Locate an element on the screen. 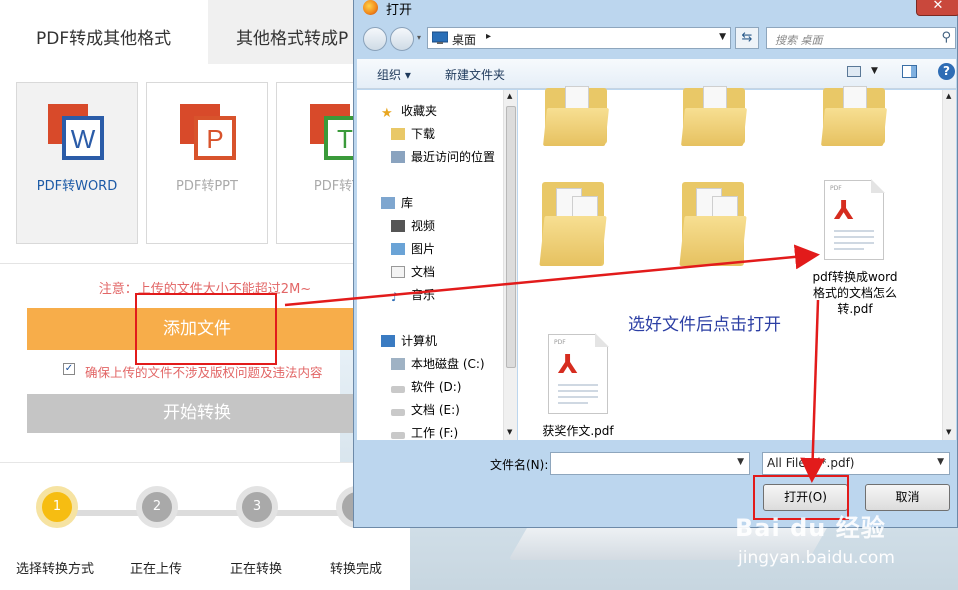 This screenshot has width=958, height=590. nav-downloads: 下载 is located at coordinates (413, 133).